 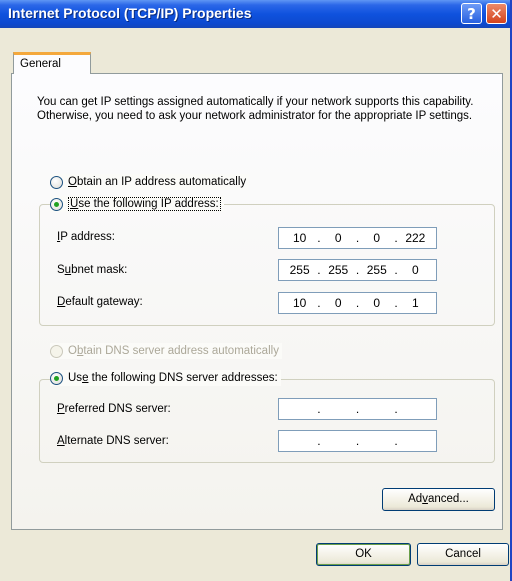 I want to click on close-icon: ✕, so click(x=496, y=14).